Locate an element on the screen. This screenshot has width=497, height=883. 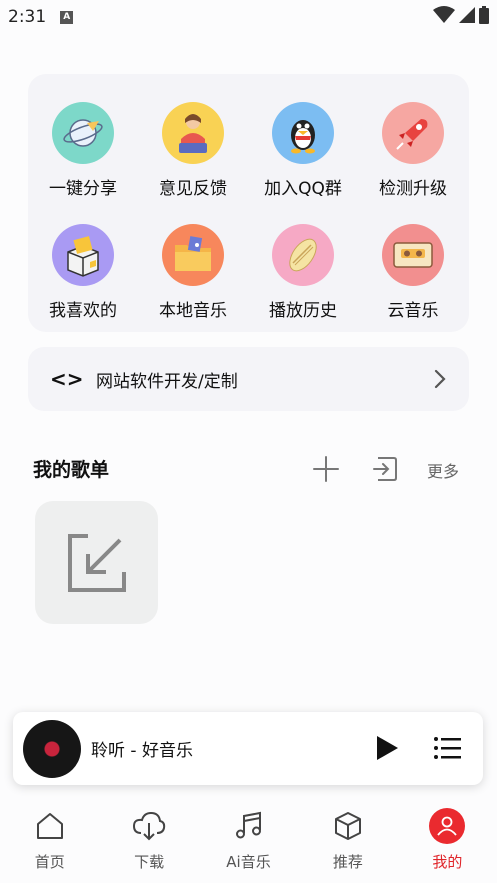
custom-dev-banner: <> 网站软件开发/定制 is located at coordinates (248, 379).